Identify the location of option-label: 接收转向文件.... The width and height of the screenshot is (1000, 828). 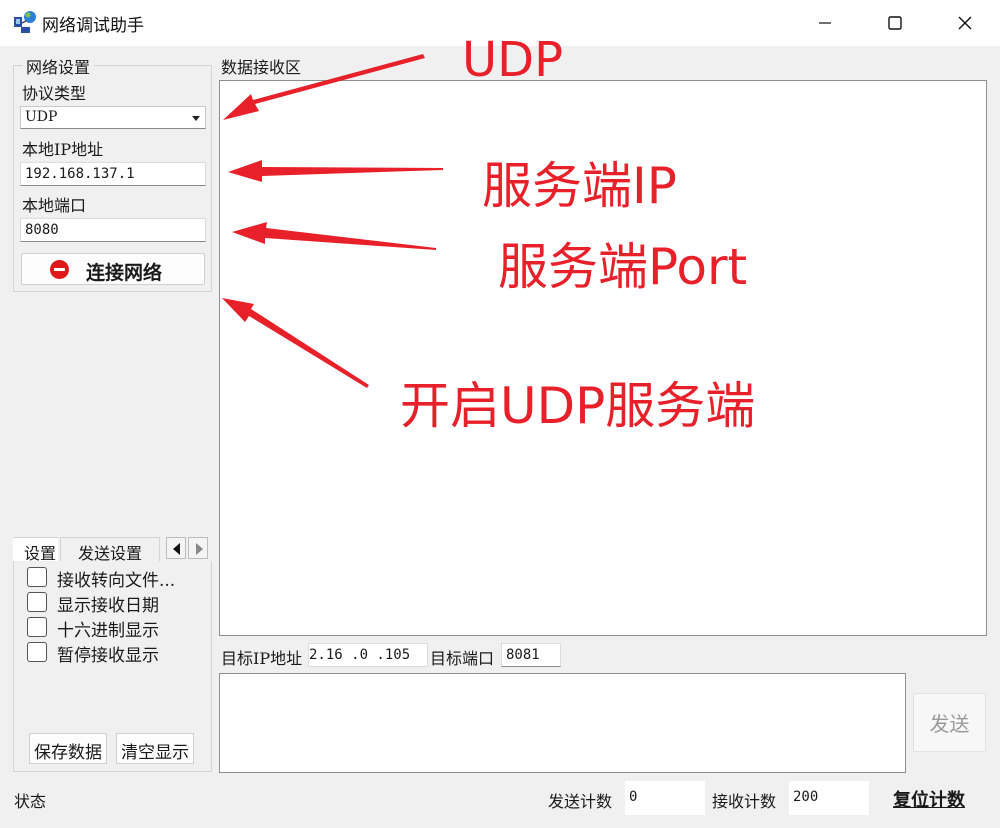
(116, 581).